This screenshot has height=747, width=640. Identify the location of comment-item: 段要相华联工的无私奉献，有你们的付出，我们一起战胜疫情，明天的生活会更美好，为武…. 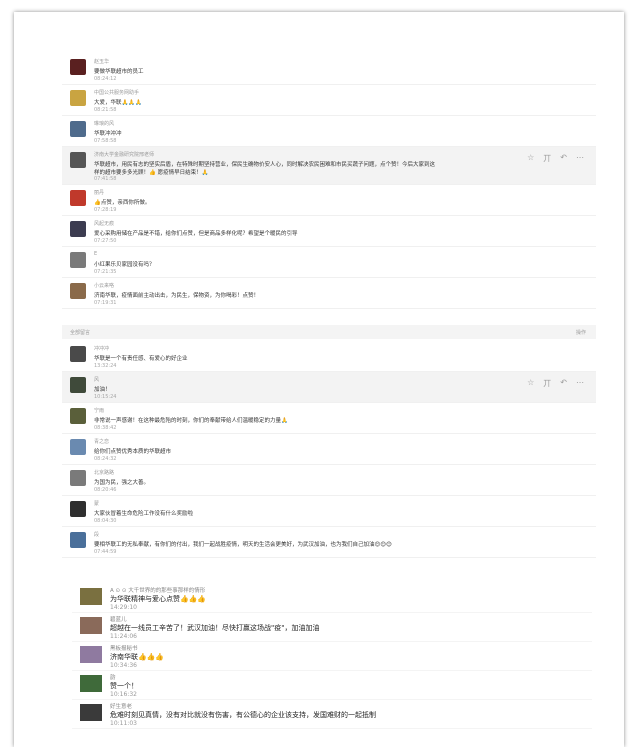
(329, 542).